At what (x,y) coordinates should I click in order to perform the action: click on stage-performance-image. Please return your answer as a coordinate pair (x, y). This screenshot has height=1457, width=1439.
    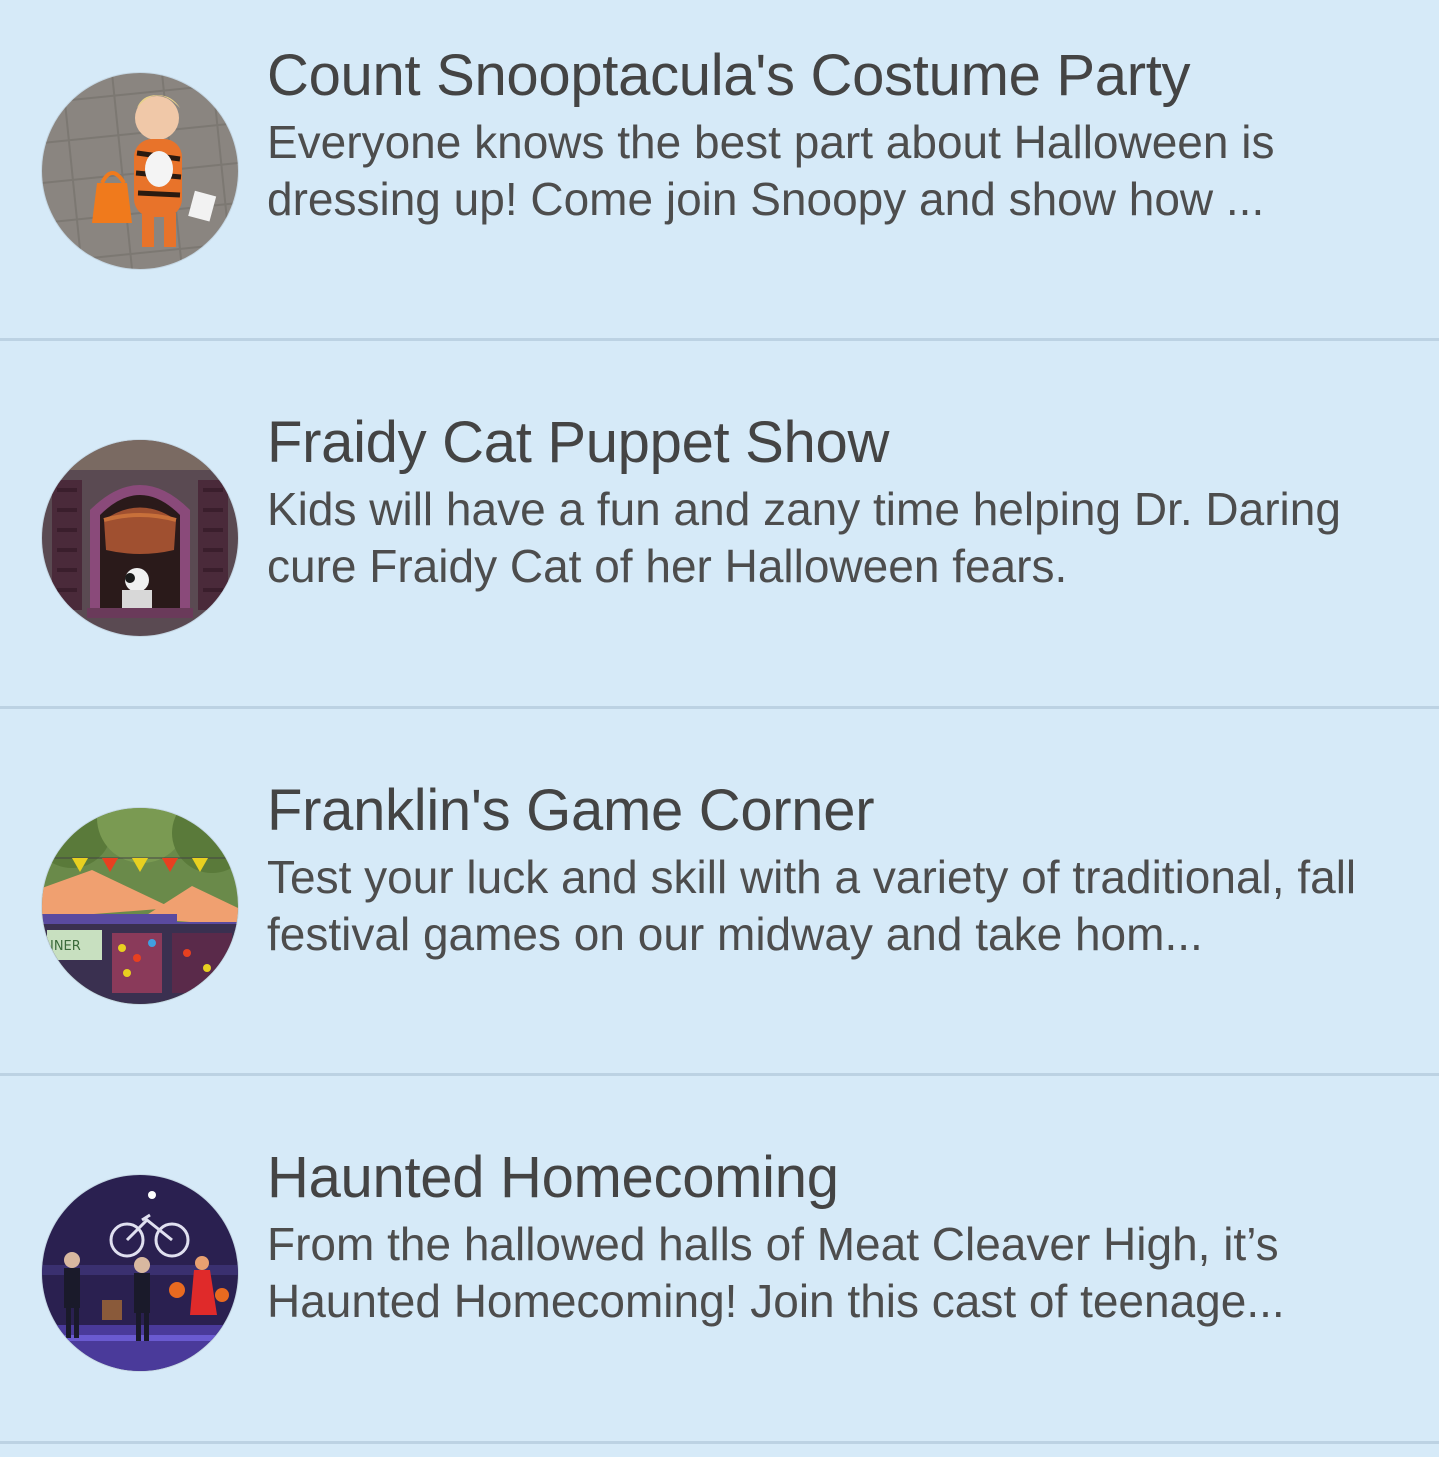
    Looking at the image, I should click on (140, 1273).